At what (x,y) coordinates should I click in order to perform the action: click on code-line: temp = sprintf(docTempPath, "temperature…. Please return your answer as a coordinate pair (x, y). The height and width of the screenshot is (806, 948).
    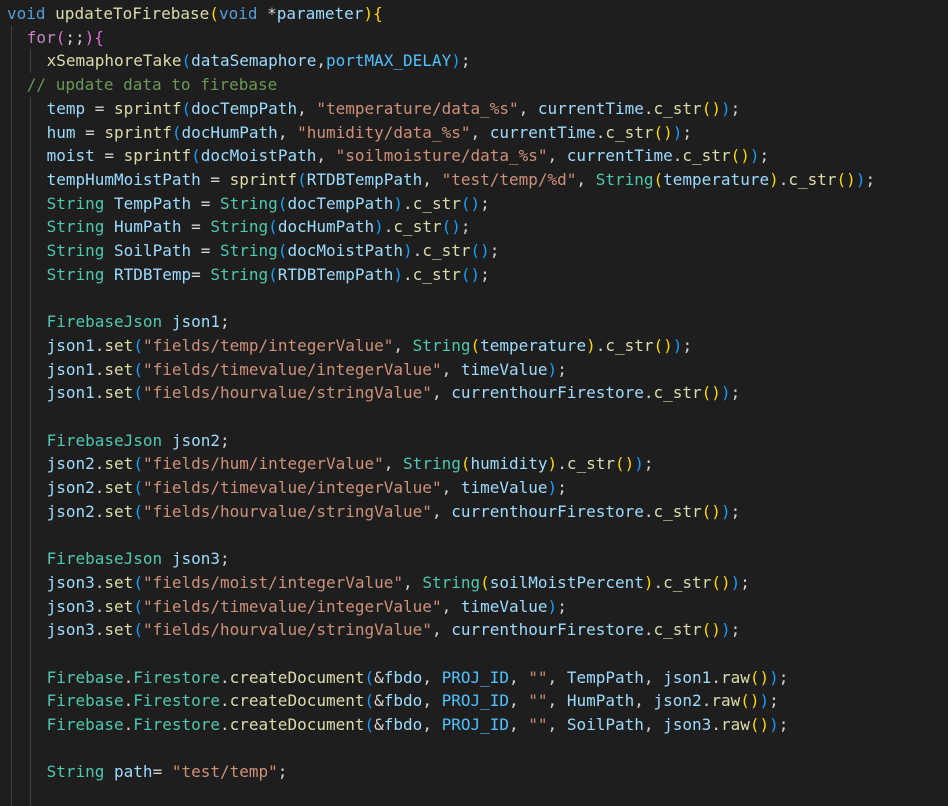
    Looking at the image, I should click on (394, 109).